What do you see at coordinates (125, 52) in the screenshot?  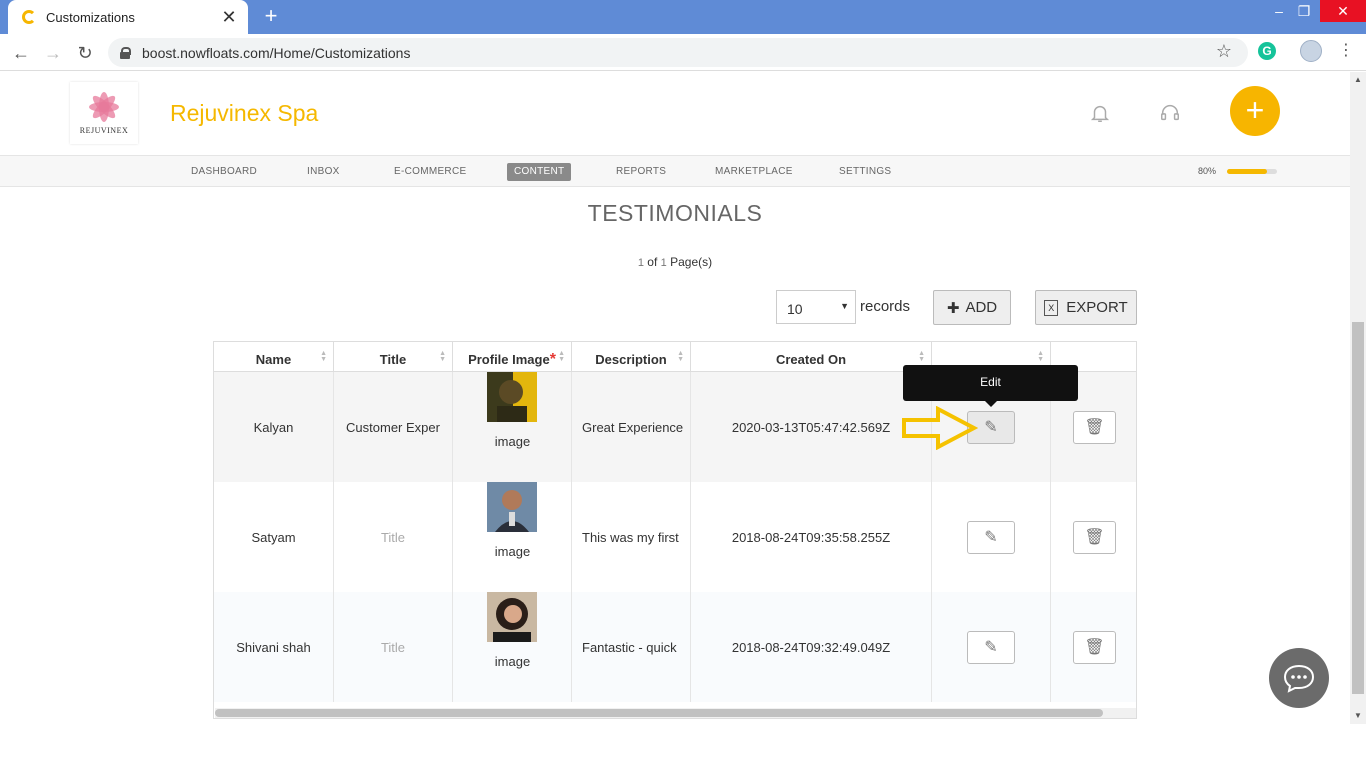 I see `lock-icon` at bounding box center [125, 52].